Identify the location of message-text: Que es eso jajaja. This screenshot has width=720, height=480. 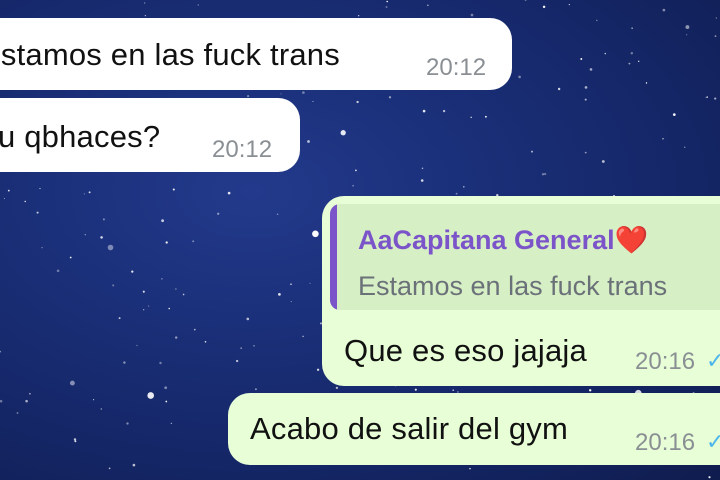
(465, 350).